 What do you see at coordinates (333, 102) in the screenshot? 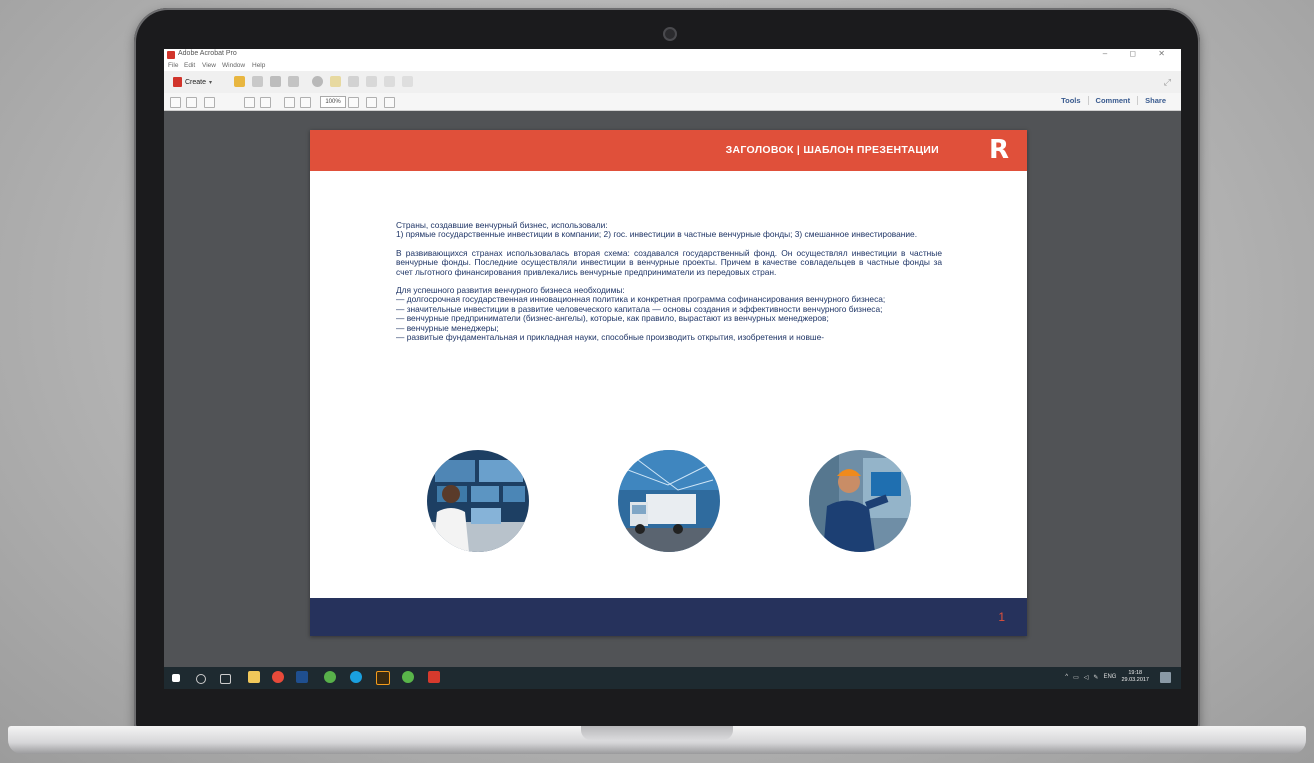
I see `zoom-select: 100%` at bounding box center [333, 102].